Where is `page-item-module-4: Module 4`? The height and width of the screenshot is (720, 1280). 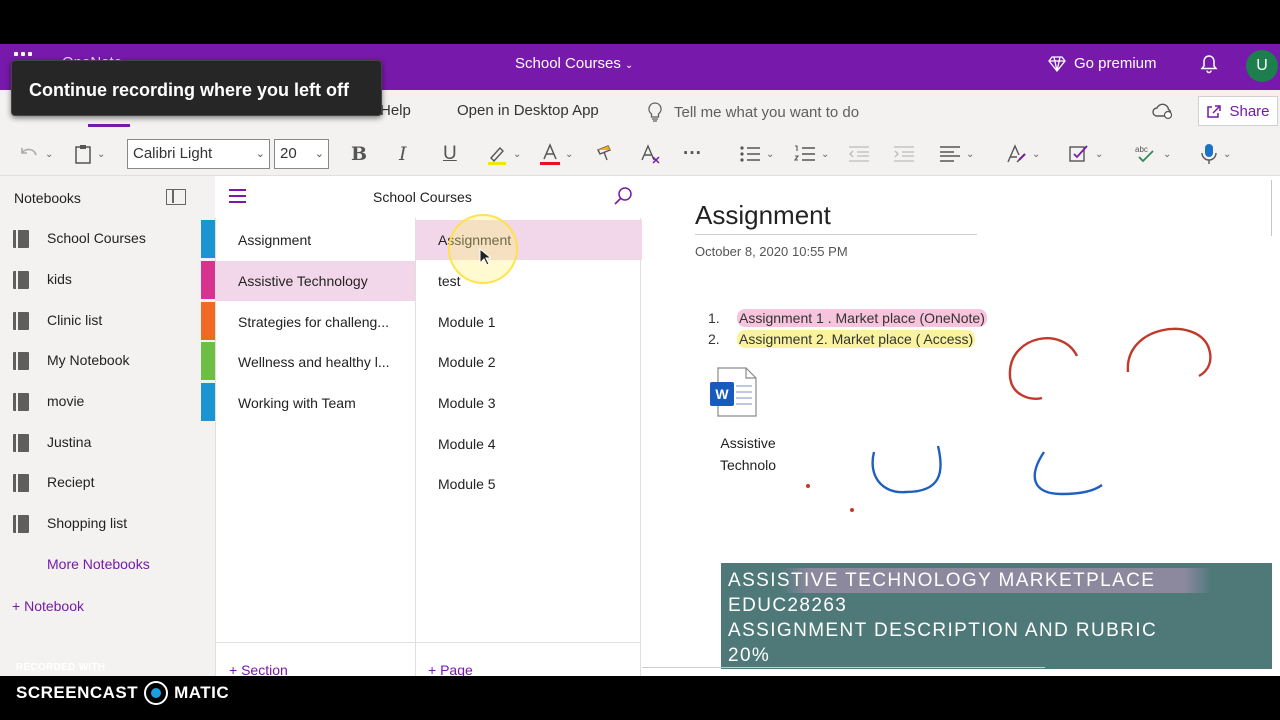 page-item-module-4: Module 4 is located at coordinates (529, 444).